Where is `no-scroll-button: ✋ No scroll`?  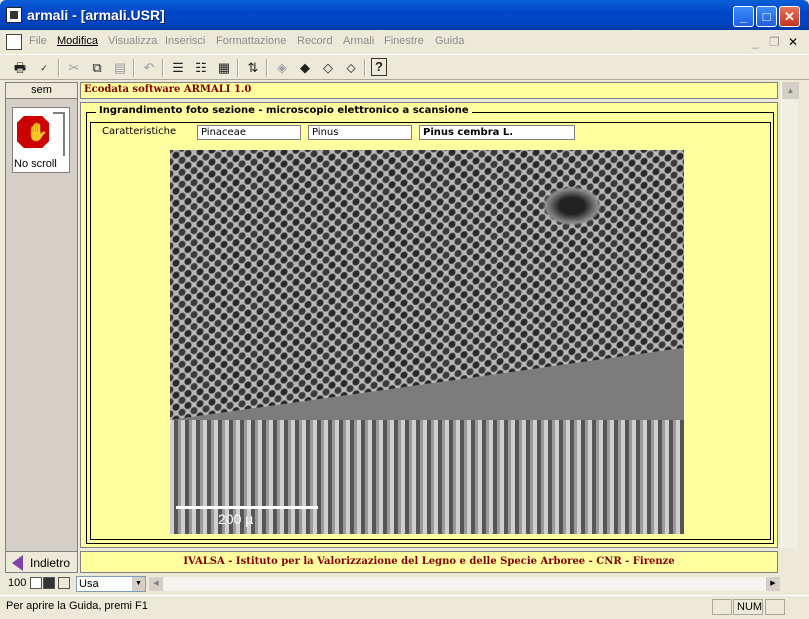 no-scroll-button: ✋ No scroll is located at coordinates (41, 140).